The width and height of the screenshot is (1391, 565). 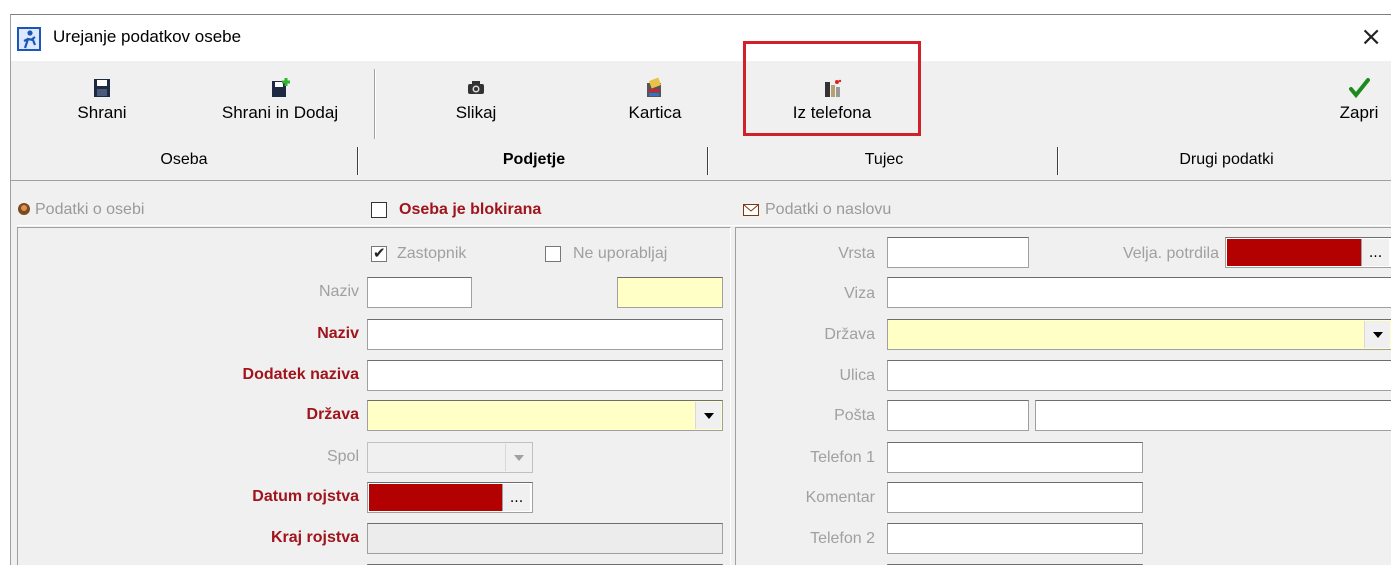 What do you see at coordinates (842, 457) in the screenshot?
I see `telefon1-label: Telefon 1` at bounding box center [842, 457].